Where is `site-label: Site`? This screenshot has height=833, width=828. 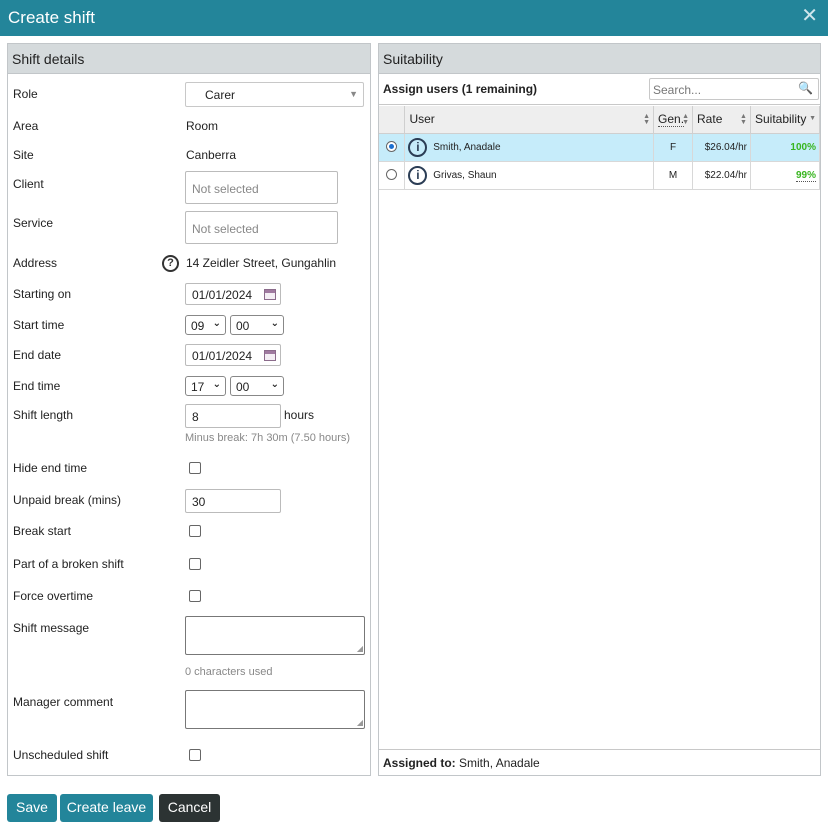 site-label: Site is located at coordinates (23, 155).